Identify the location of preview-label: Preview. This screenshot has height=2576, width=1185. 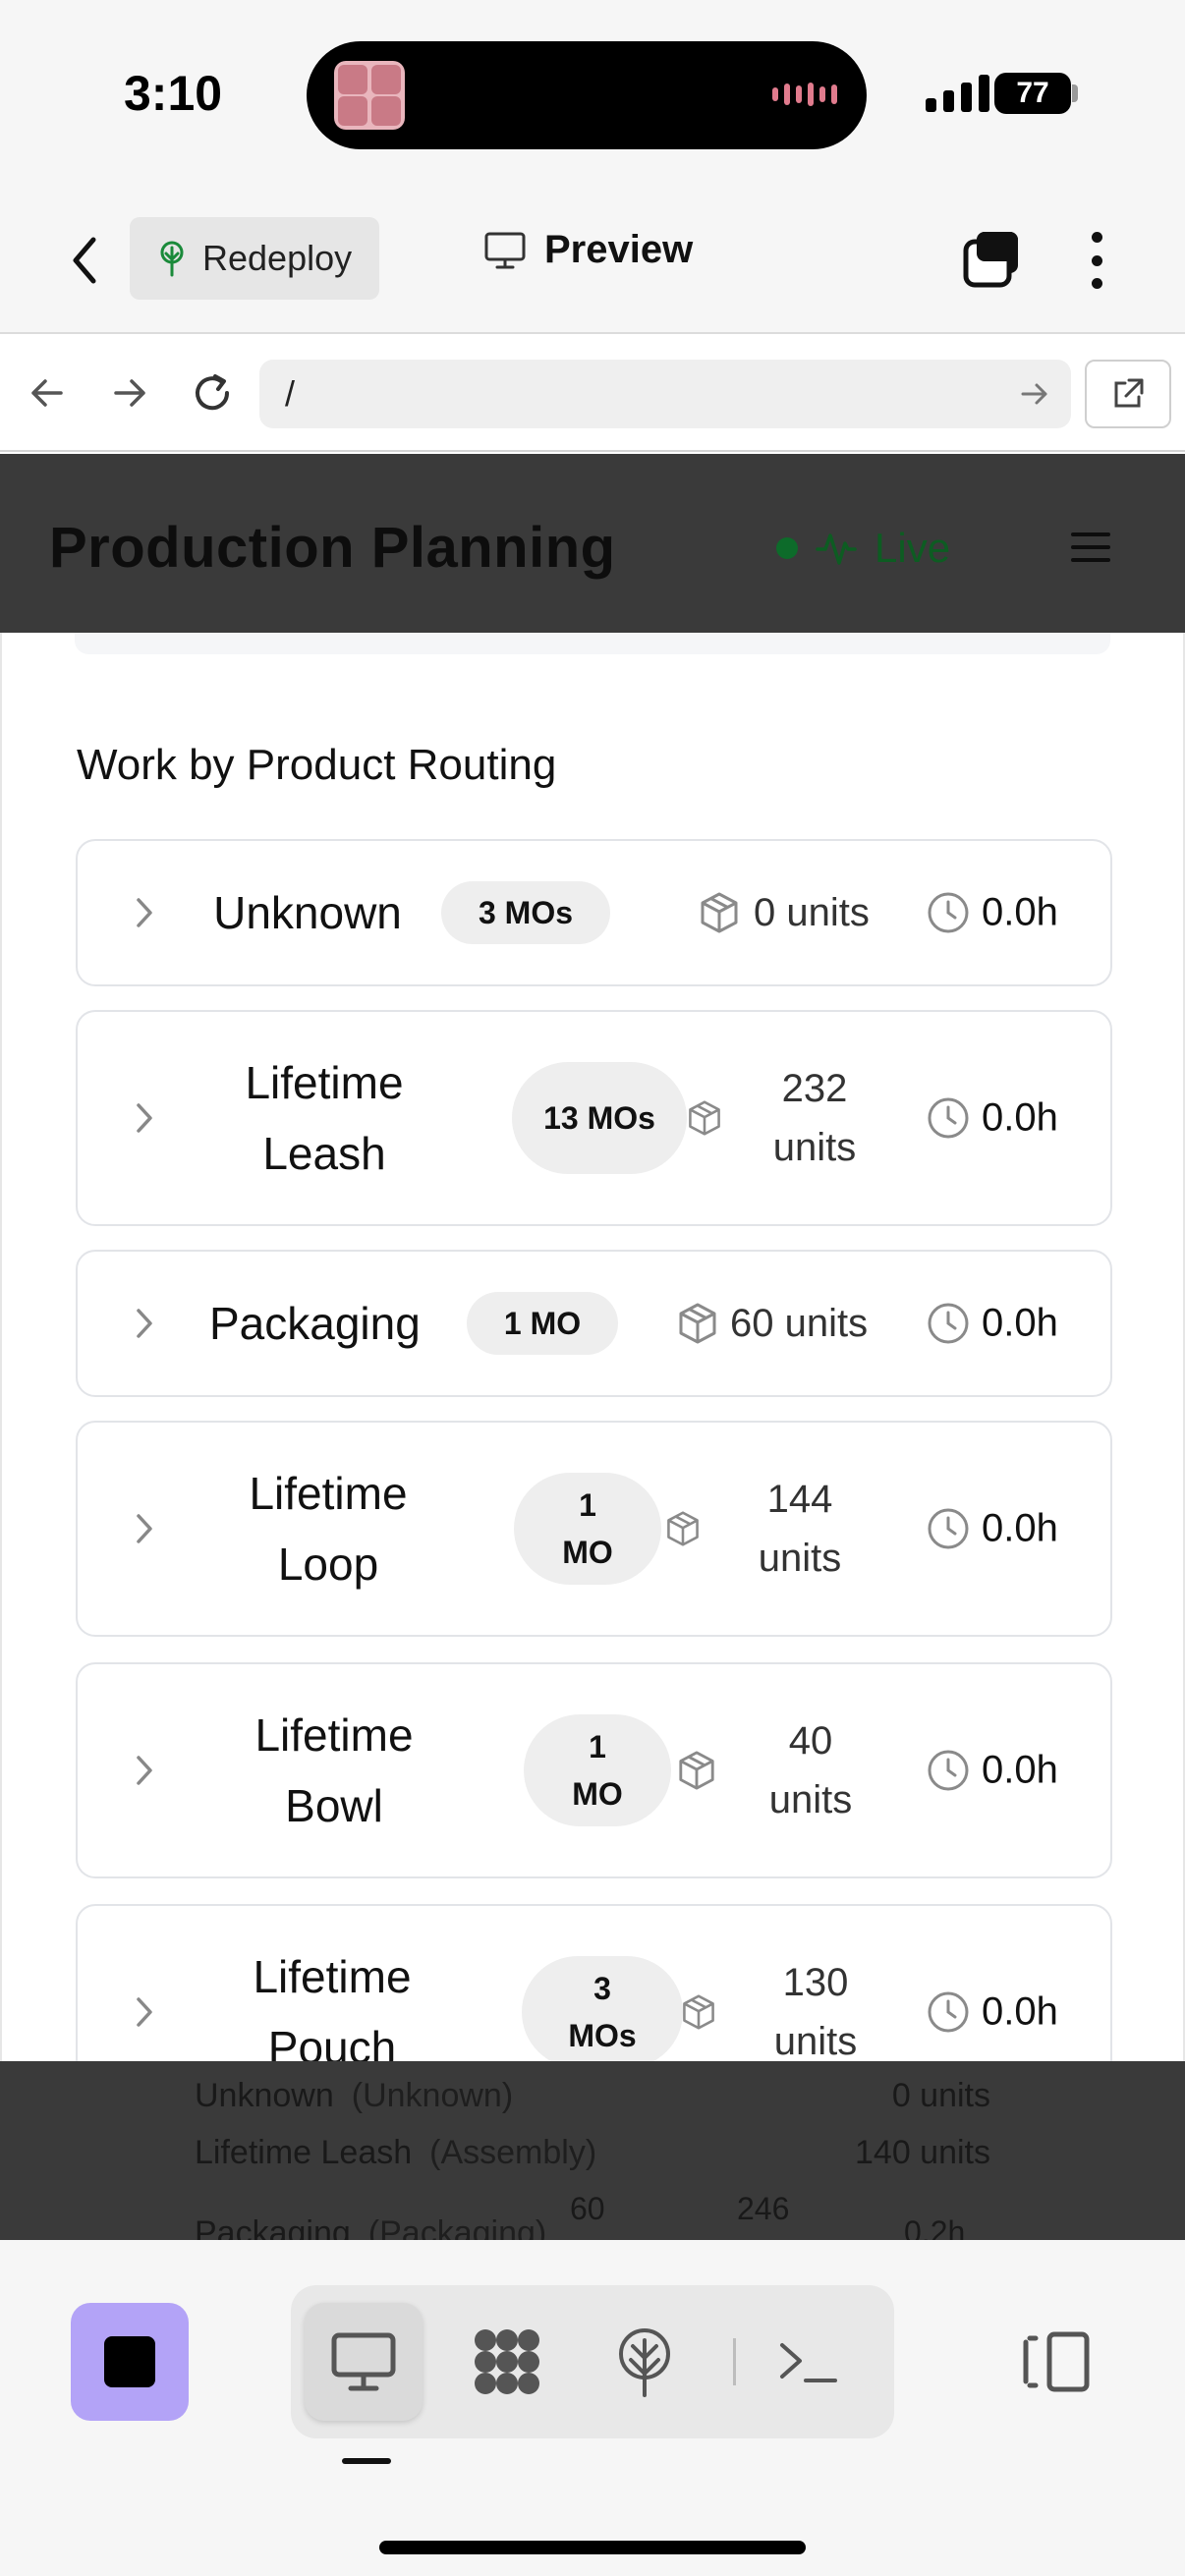
(619, 249).